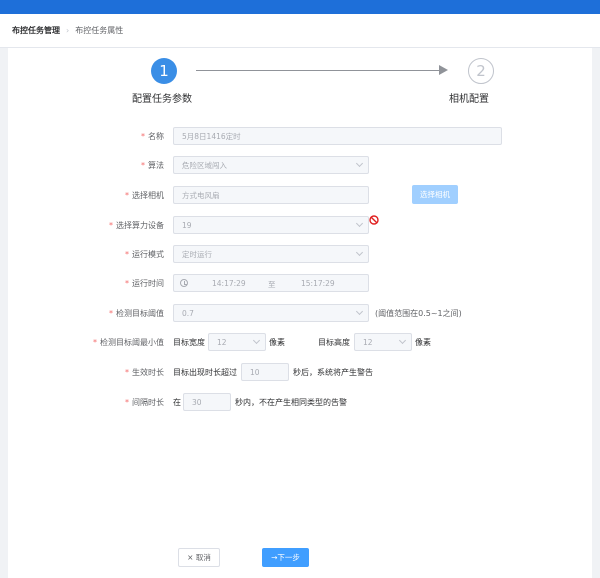 The image size is (600, 578). I want to click on row-name: * 名称 5月8日1416定时, so click(300, 136).